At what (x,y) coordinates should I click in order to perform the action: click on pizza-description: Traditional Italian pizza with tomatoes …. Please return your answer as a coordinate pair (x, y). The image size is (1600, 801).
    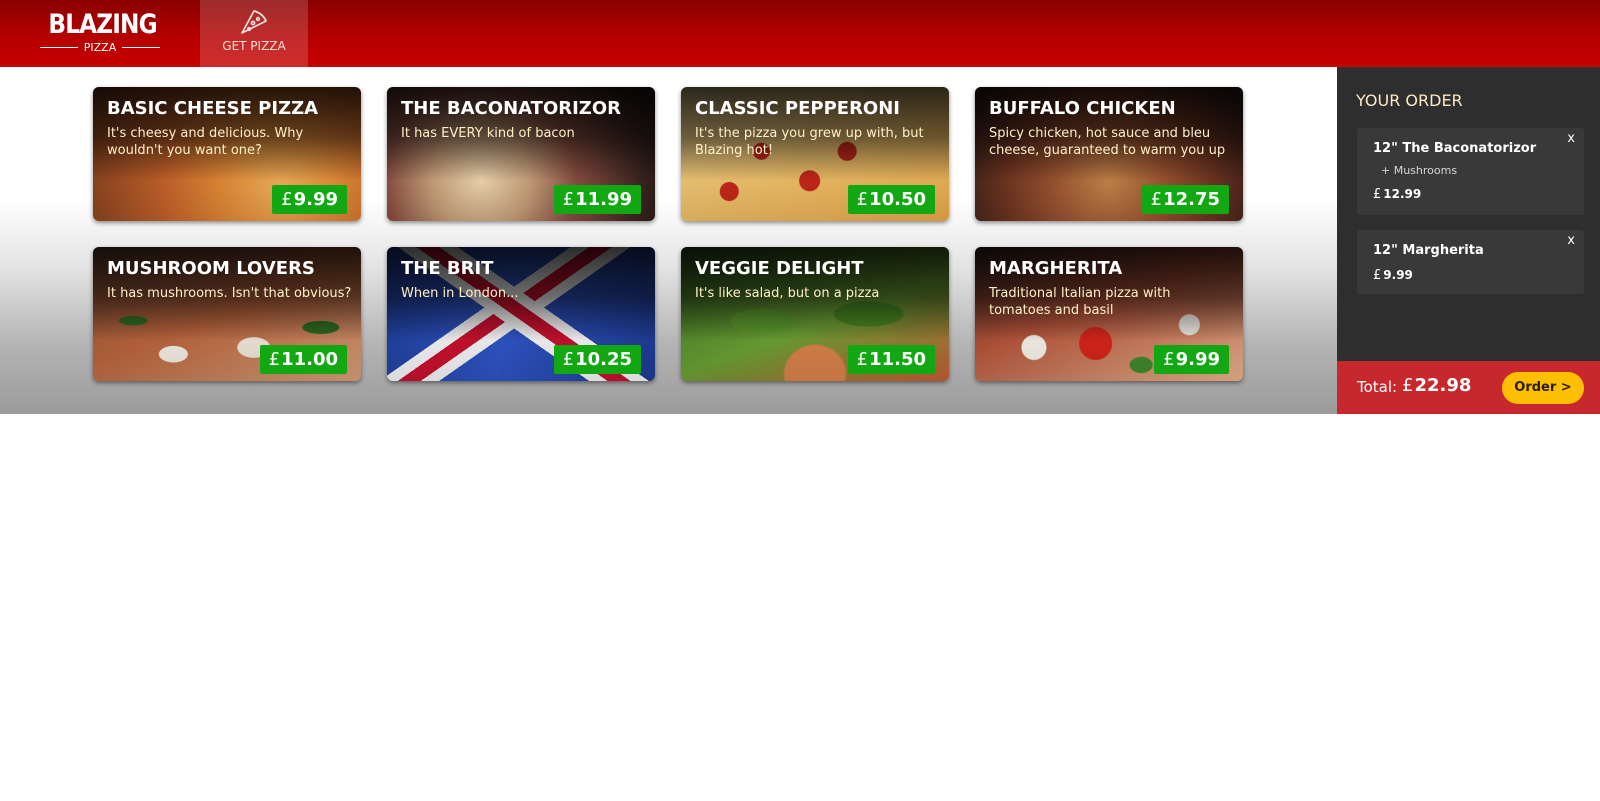
    Looking at the image, I should click on (1080, 302).